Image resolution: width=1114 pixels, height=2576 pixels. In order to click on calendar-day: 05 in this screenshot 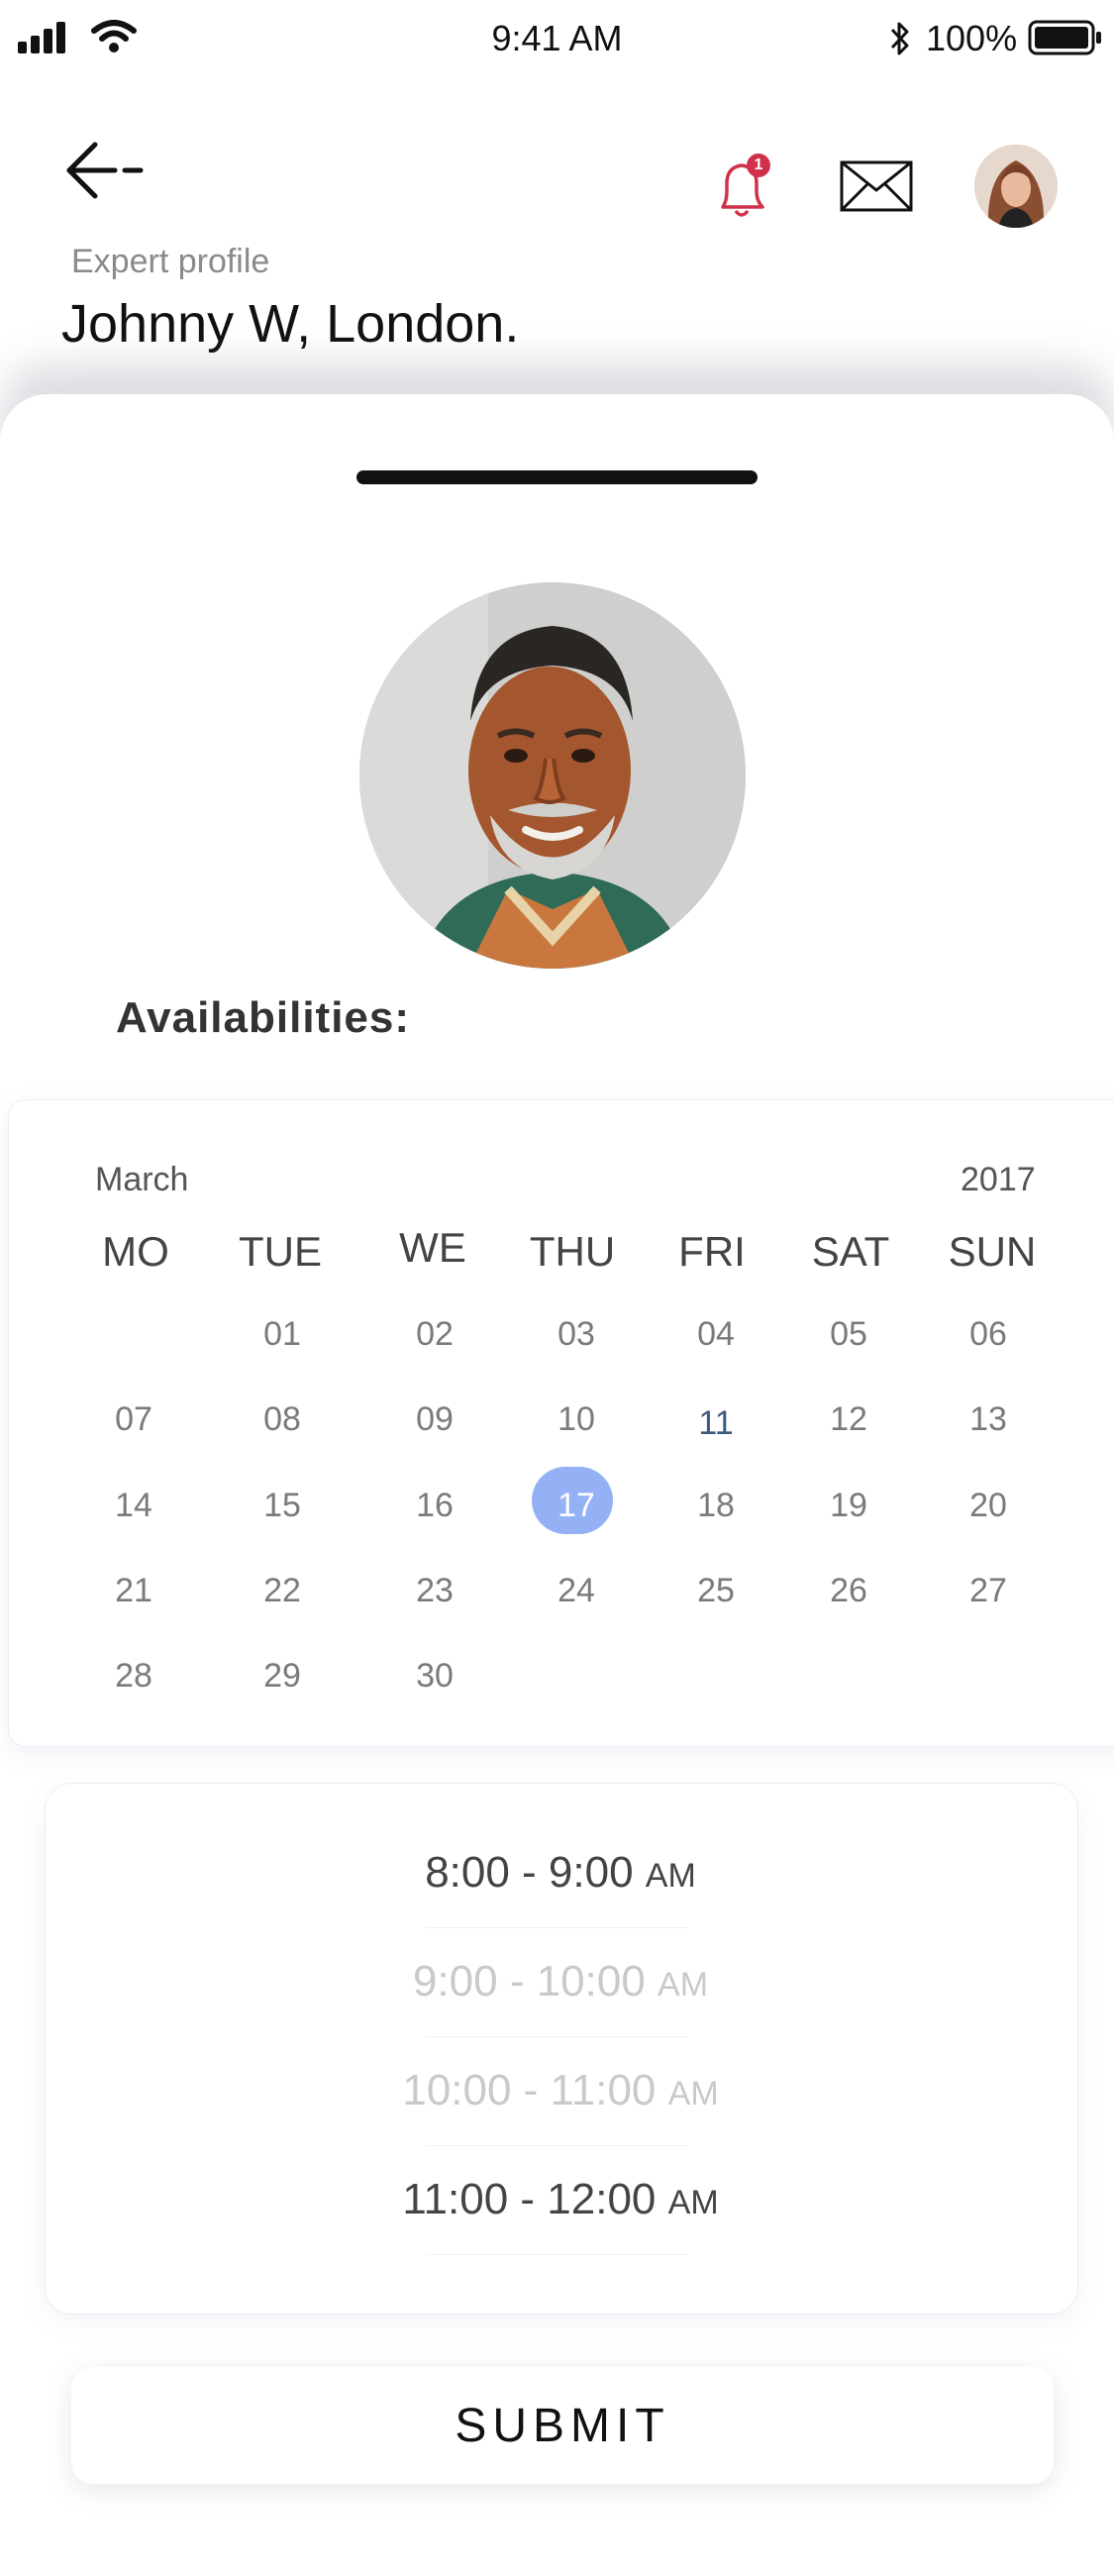, I will do `click(848, 1334)`.